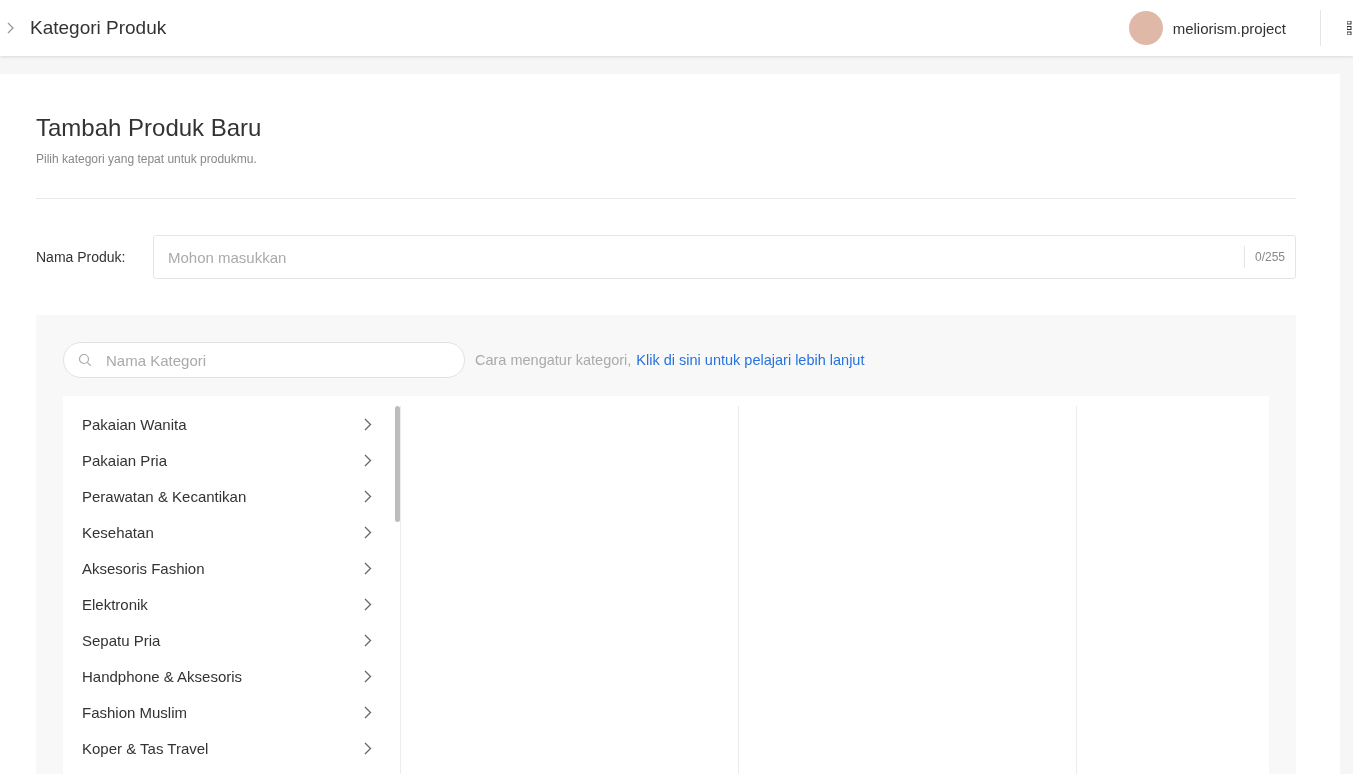 The width and height of the screenshot is (1353, 774). Describe the element at coordinates (227, 640) in the screenshot. I see `category-item: Sepatu Pria` at that location.